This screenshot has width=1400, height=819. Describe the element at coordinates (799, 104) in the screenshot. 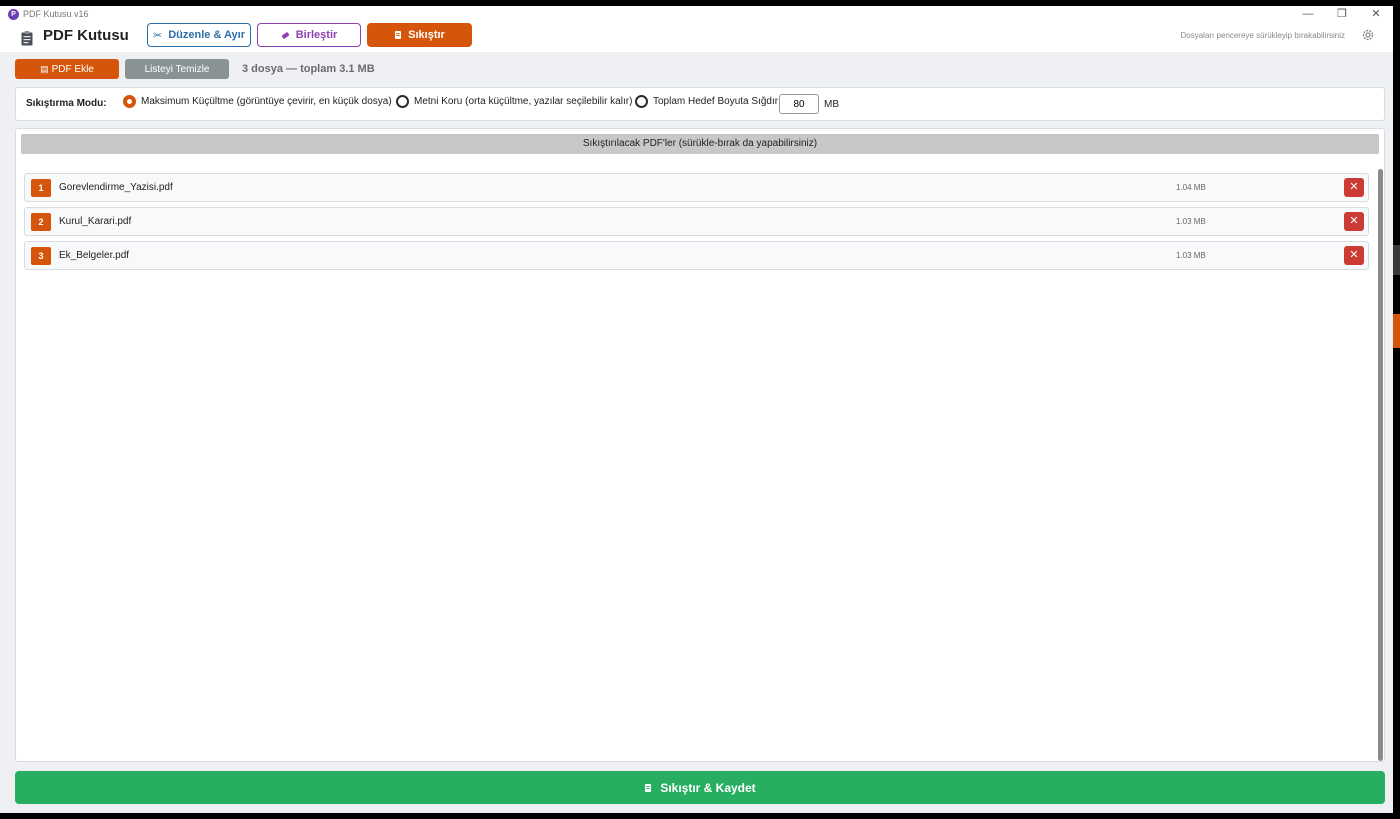

I see `target-size-input` at that location.